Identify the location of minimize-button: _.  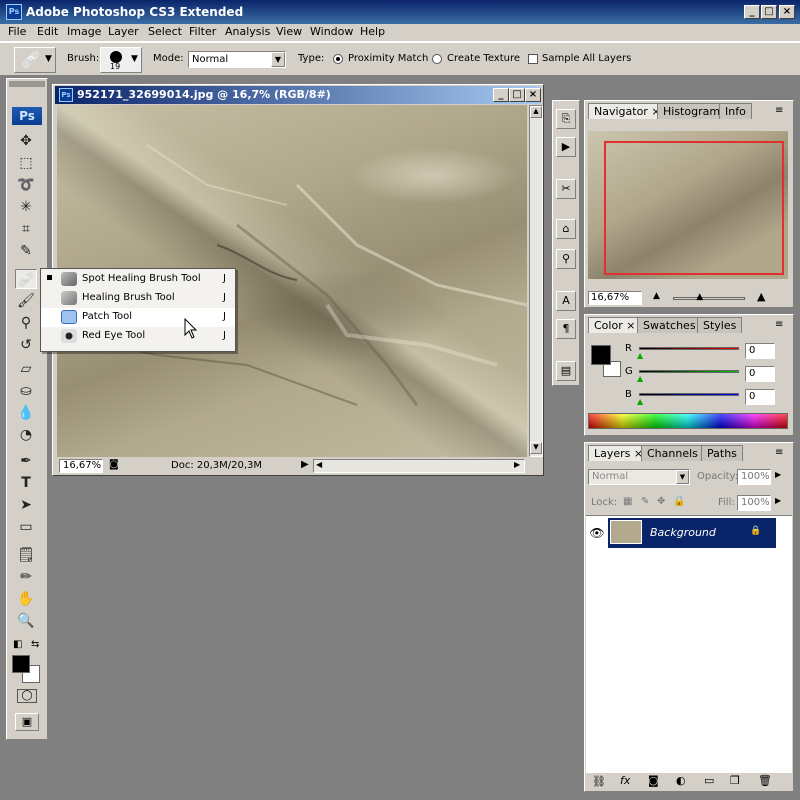
(752, 12).